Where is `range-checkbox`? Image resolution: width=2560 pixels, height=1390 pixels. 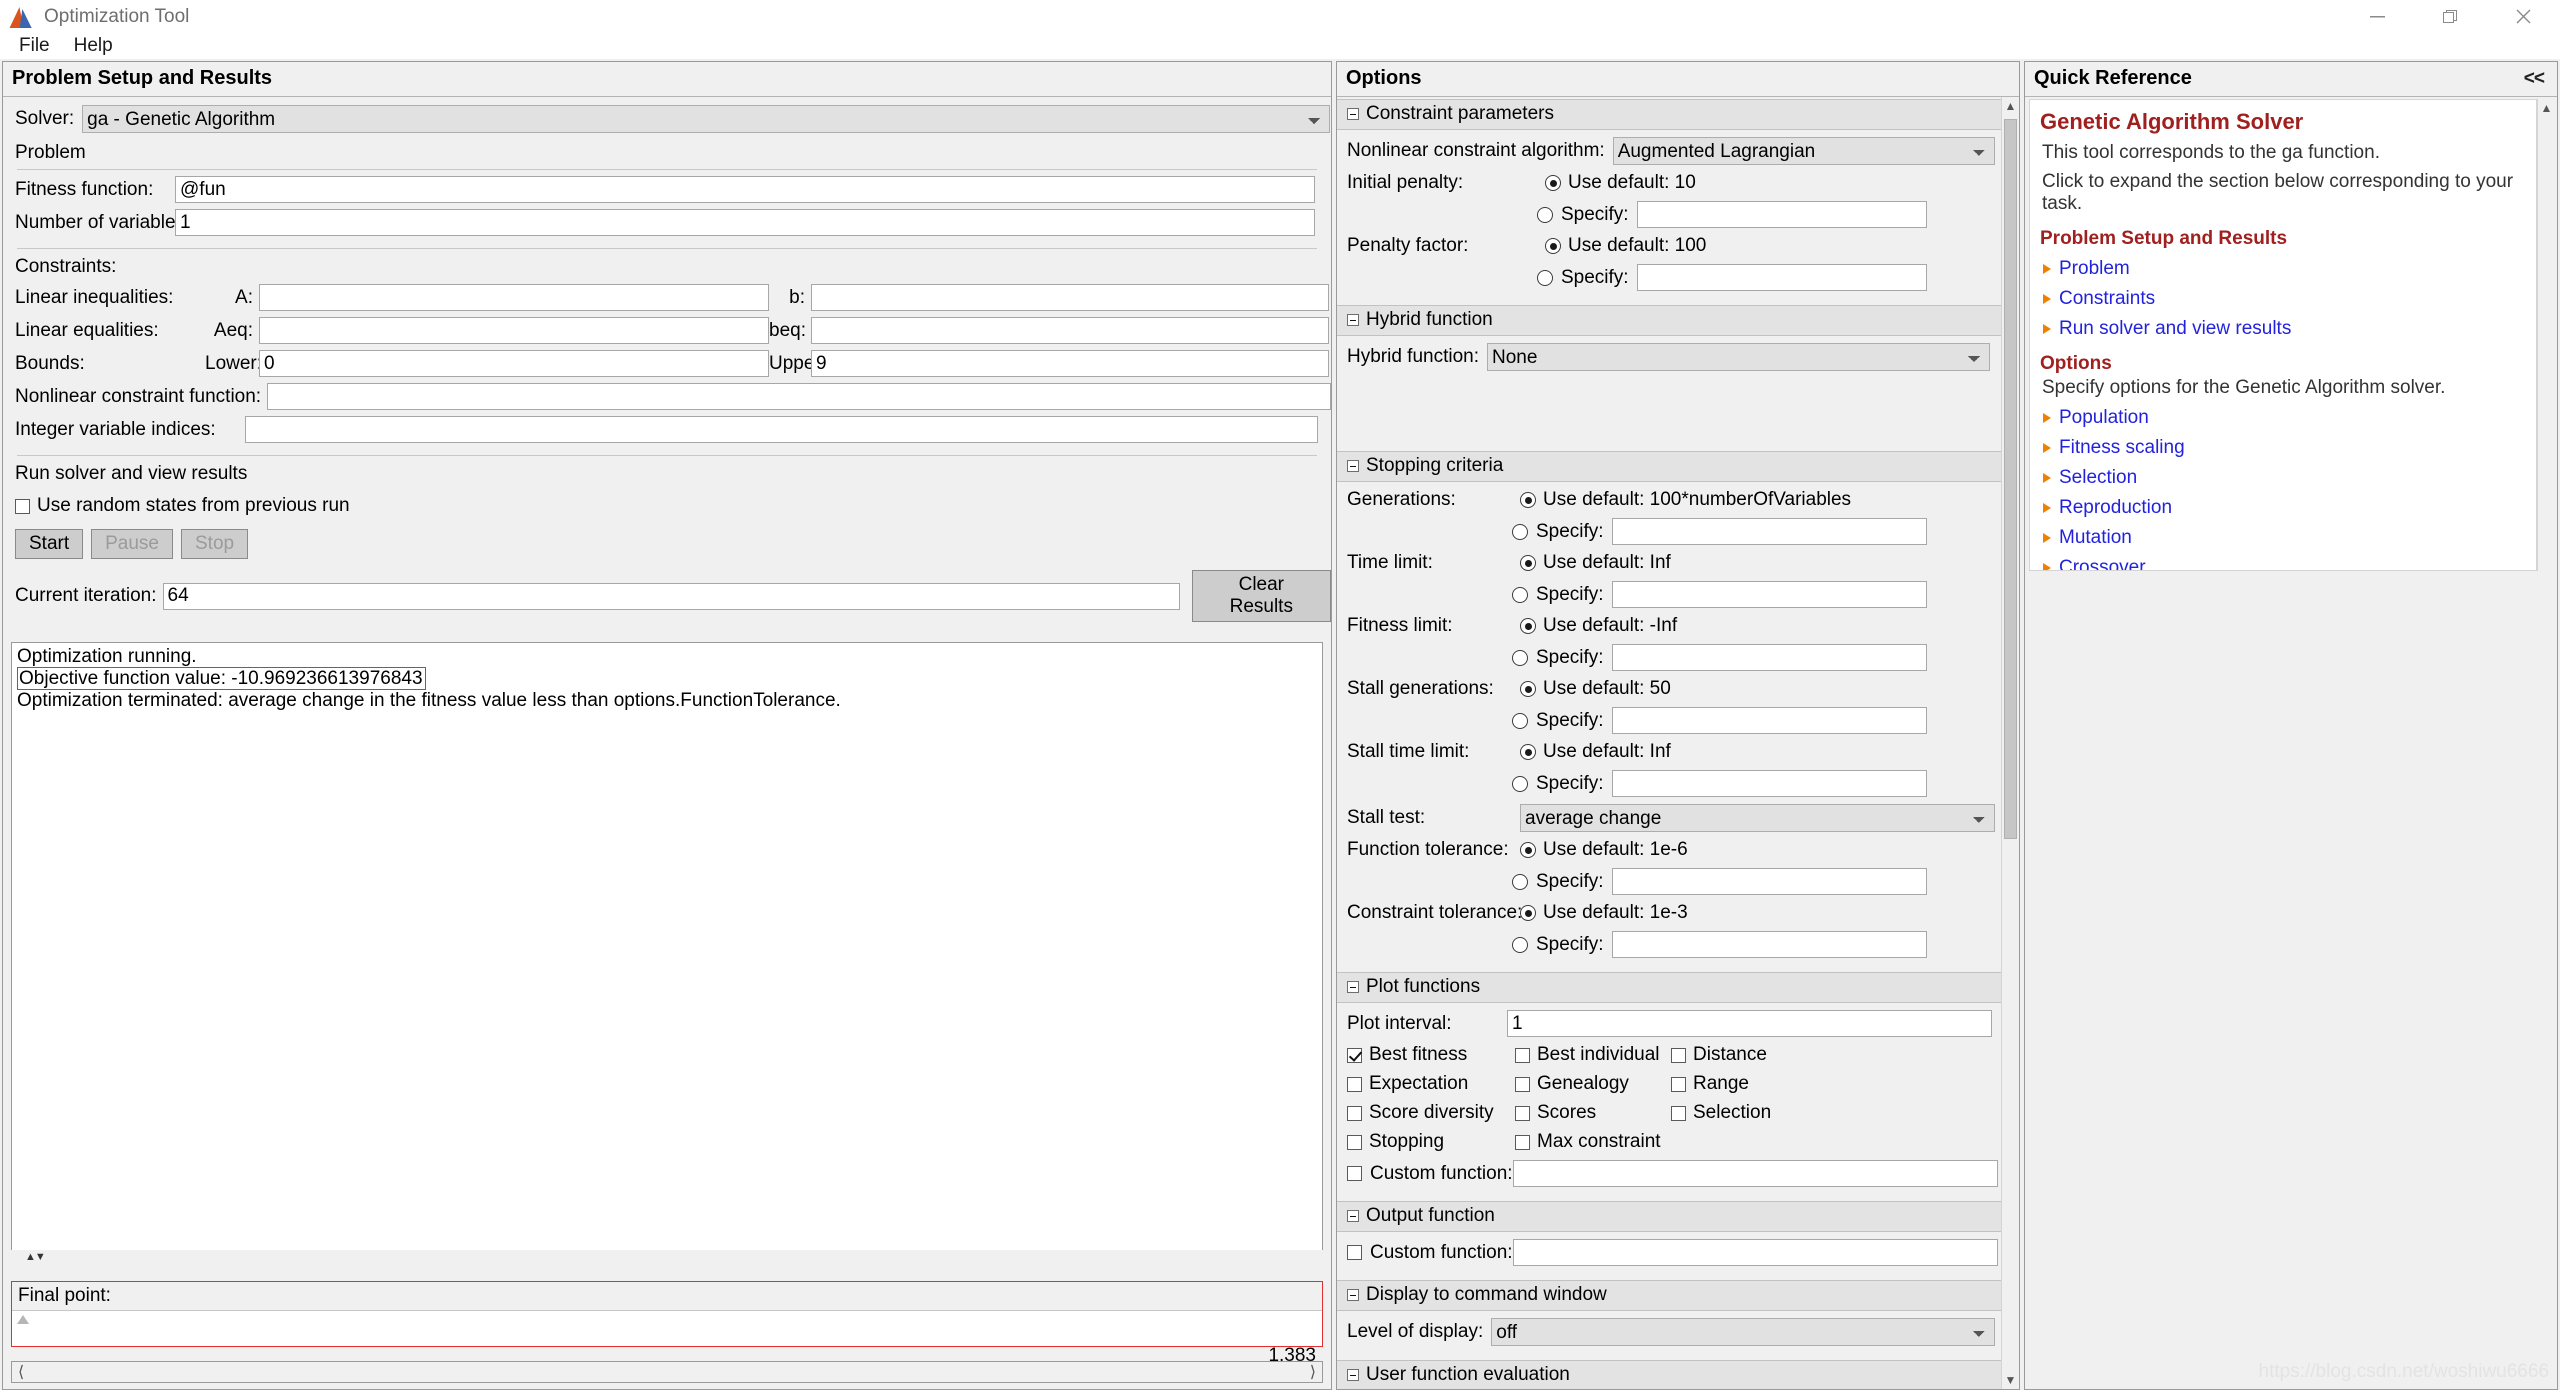 range-checkbox is located at coordinates (1678, 1084).